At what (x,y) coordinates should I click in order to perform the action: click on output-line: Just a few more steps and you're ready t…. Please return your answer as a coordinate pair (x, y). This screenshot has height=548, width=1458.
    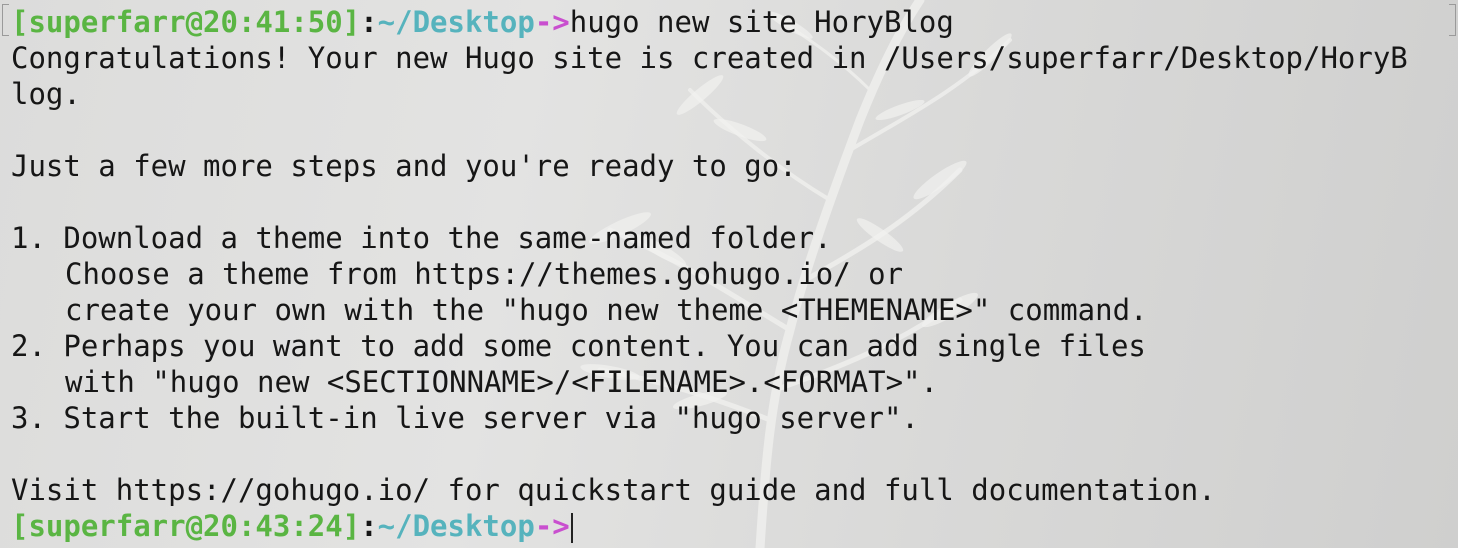
    Looking at the image, I should click on (404, 166).